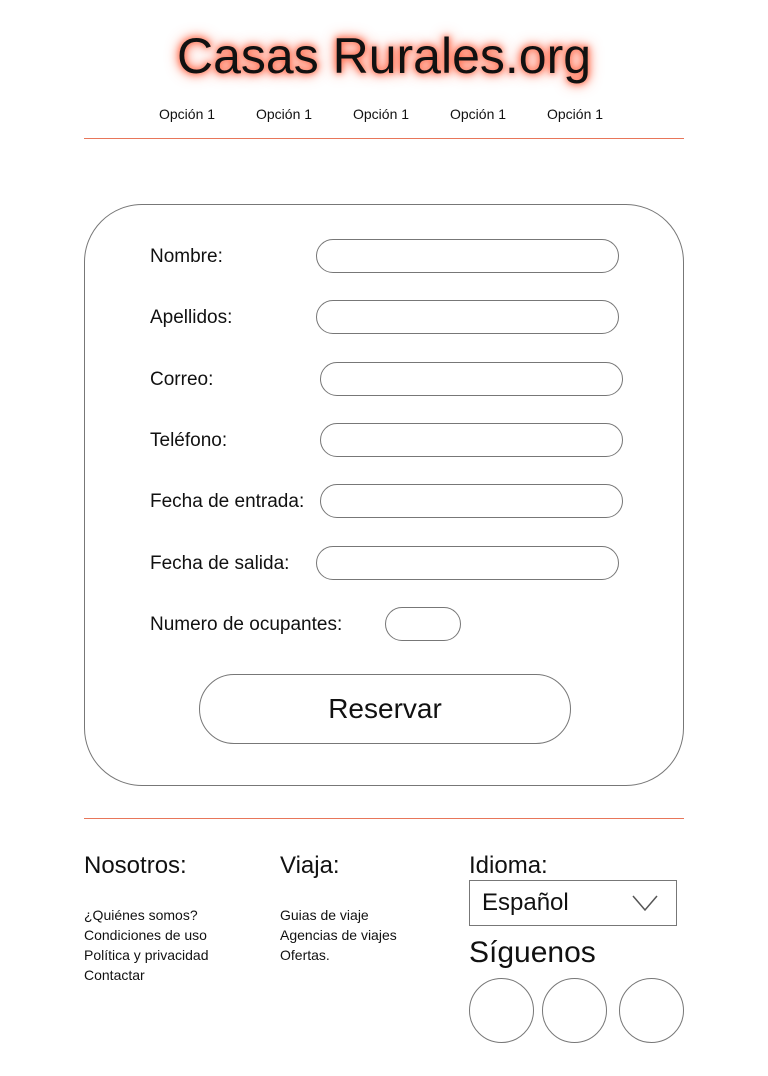 The image size is (768, 1076). What do you see at coordinates (187, 114) in the screenshot?
I see `nav-item-1: Opción 1` at bounding box center [187, 114].